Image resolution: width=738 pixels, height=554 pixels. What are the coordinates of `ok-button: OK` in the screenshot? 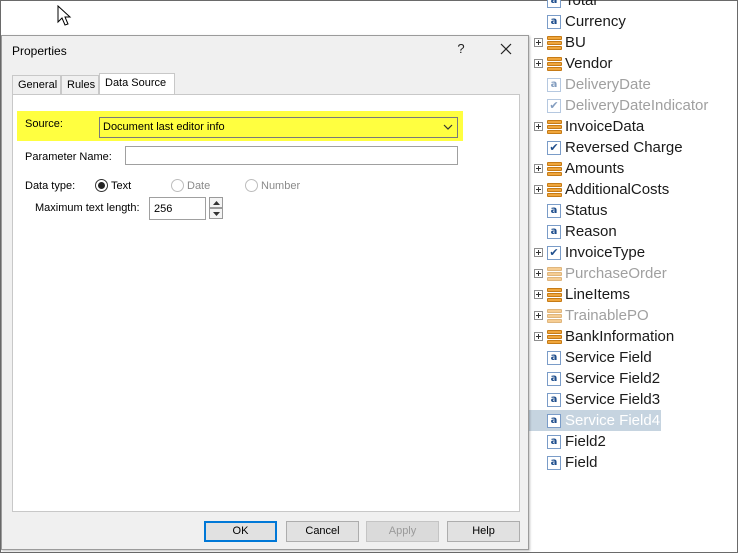 It's located at (240, 531).